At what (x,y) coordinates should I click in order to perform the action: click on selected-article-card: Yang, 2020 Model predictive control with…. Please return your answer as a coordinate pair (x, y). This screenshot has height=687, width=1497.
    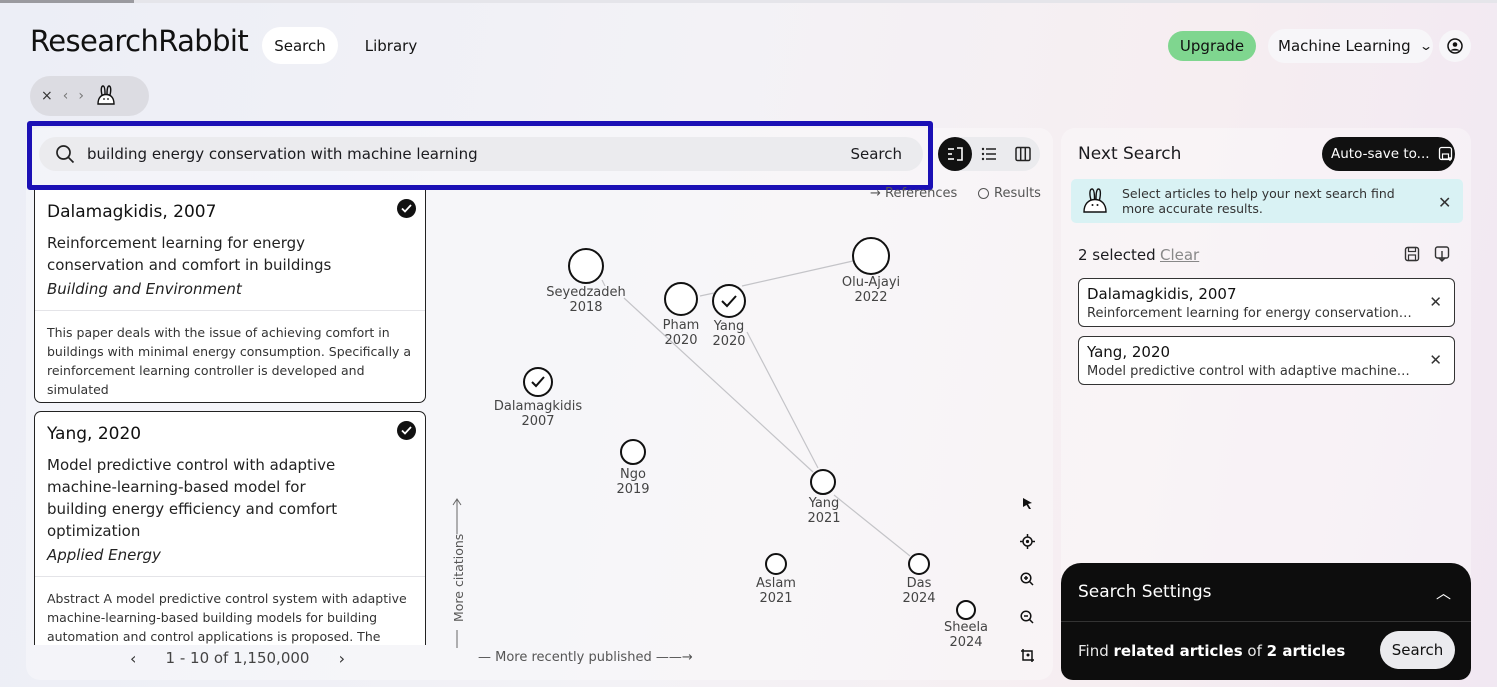
    Looking at the image, I should click on (1266, 360).